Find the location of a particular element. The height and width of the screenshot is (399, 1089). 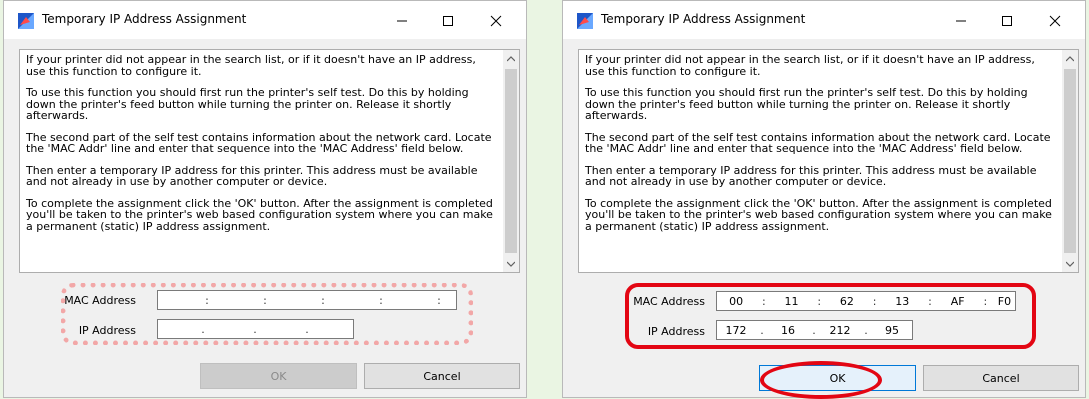

ok-button: OK is located at coordinates (278, 376).